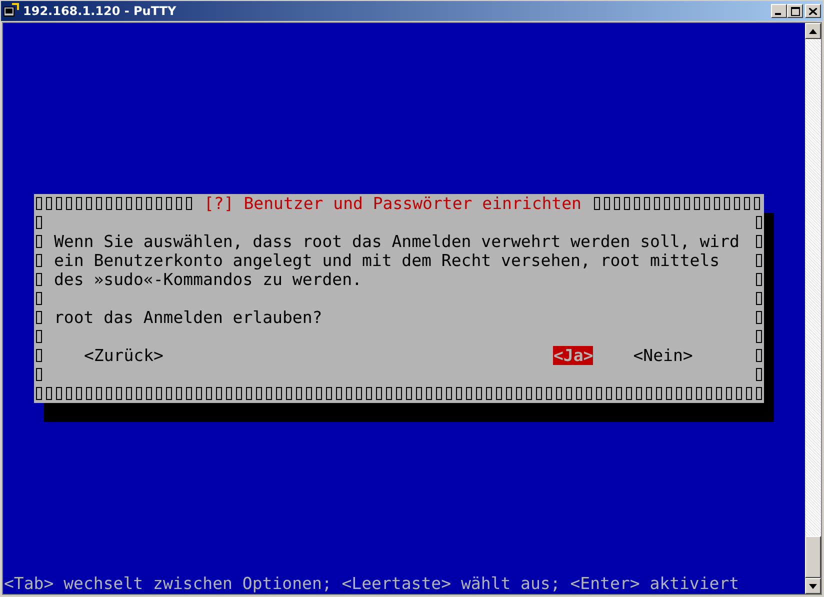 The width and height of the screenshot is (824, 597). What do you see at coordinates (11, 11) in the screenshot?
I see `terminal-icon` at bounding box center [11, 11].